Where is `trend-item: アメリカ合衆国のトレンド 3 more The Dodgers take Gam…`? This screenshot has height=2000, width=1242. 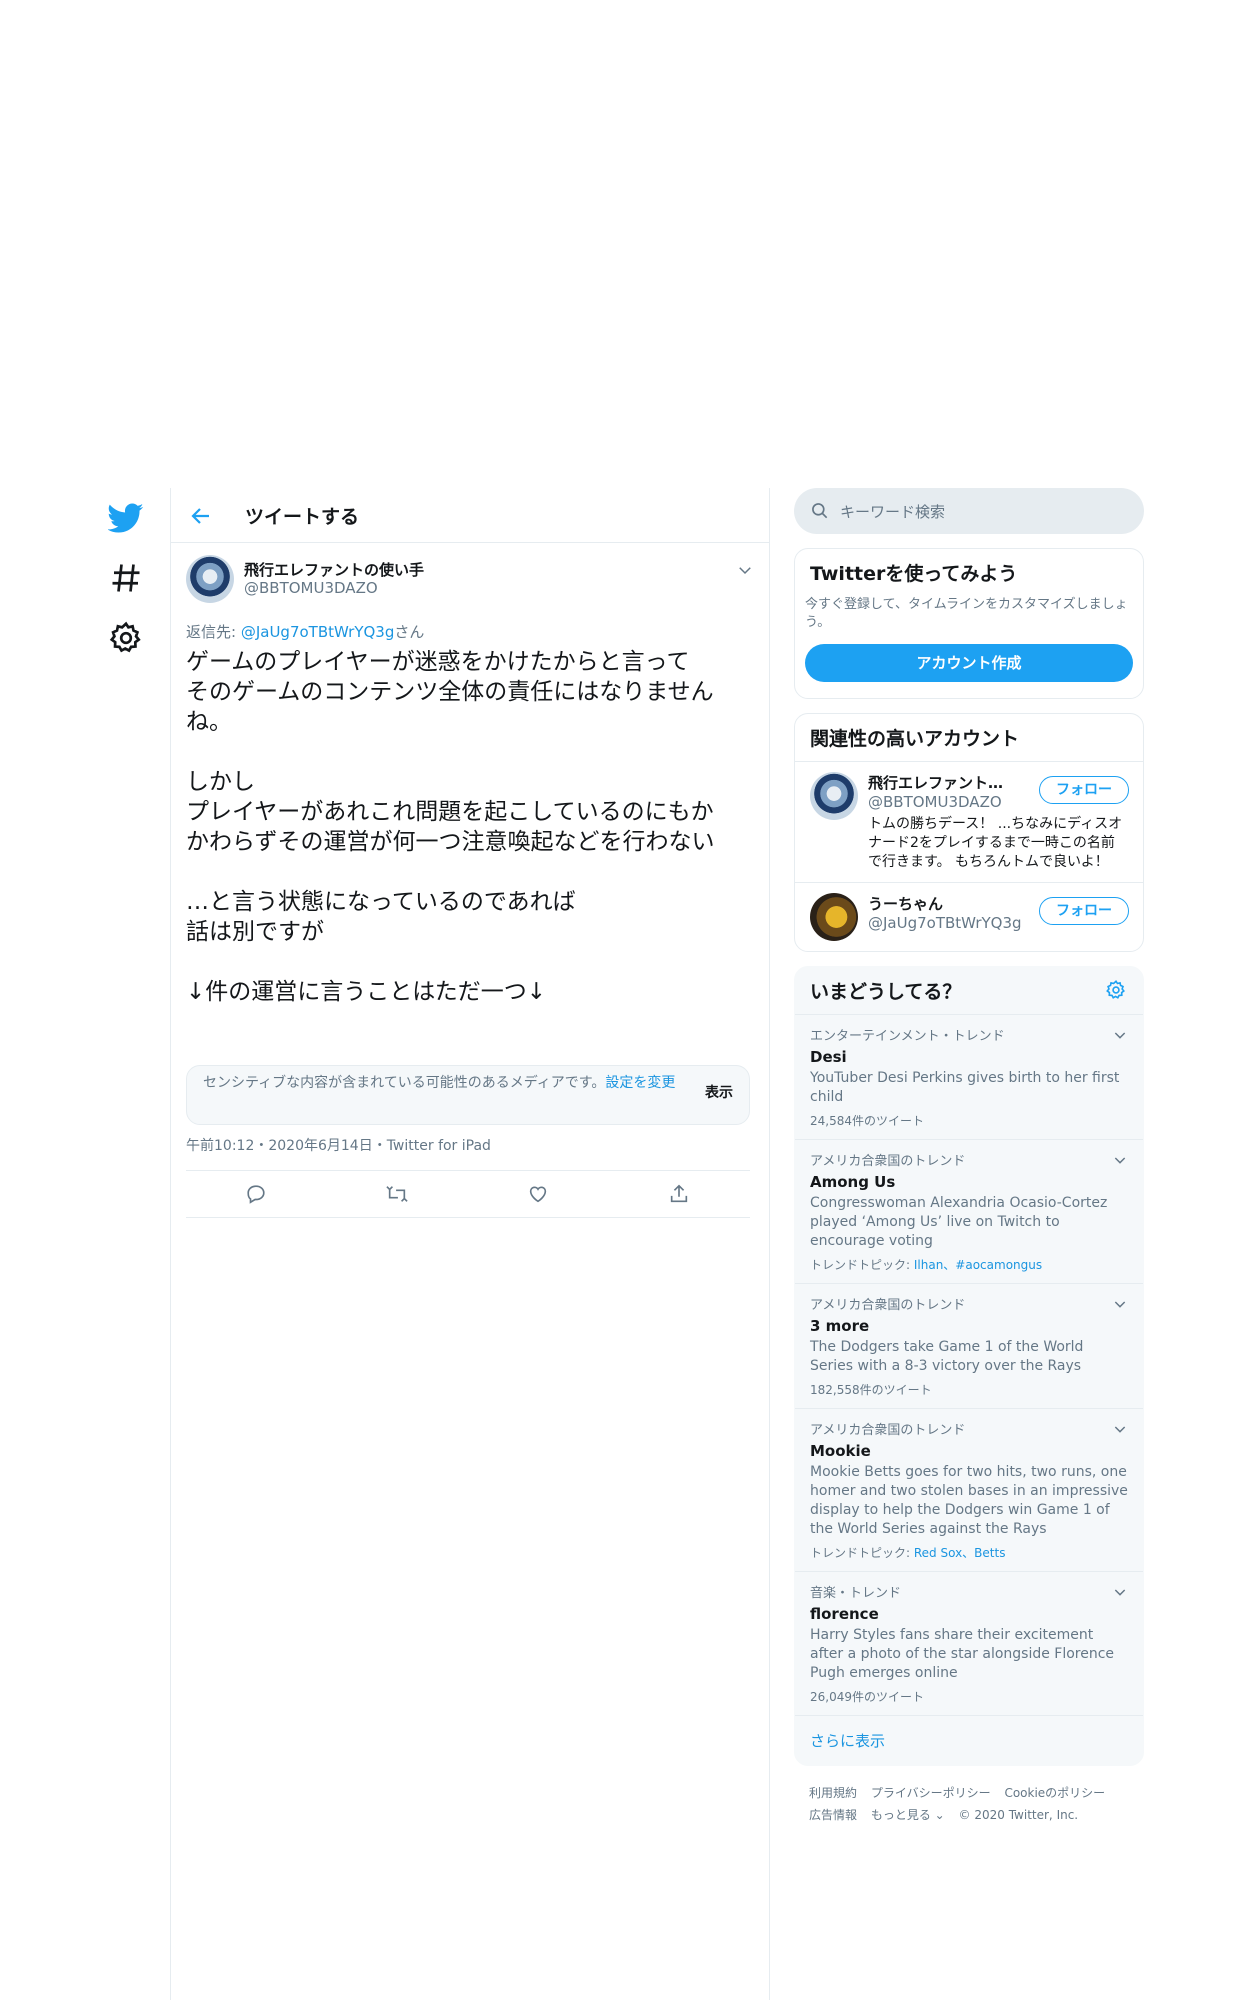 trend-item: アメリカ合衆国のトレンド 3 more The Dodgers take Gam… is located at coordinates (969, 1346).